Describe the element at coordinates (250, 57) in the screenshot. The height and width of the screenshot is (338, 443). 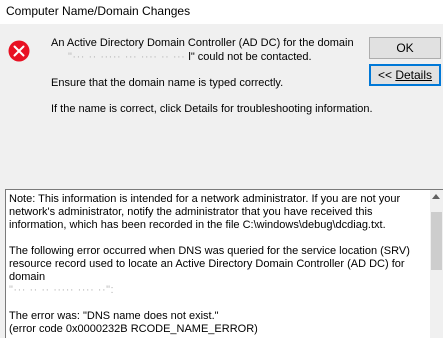
I see `error-message-suffix: l" could not be contacted.` at that location.